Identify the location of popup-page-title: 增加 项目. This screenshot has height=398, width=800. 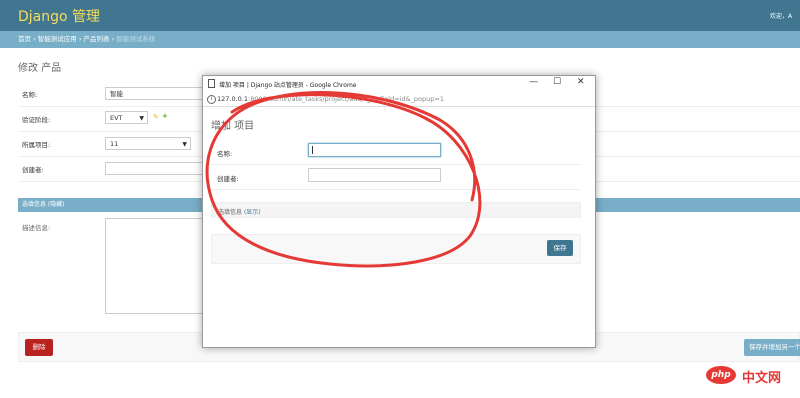
(233, 126).